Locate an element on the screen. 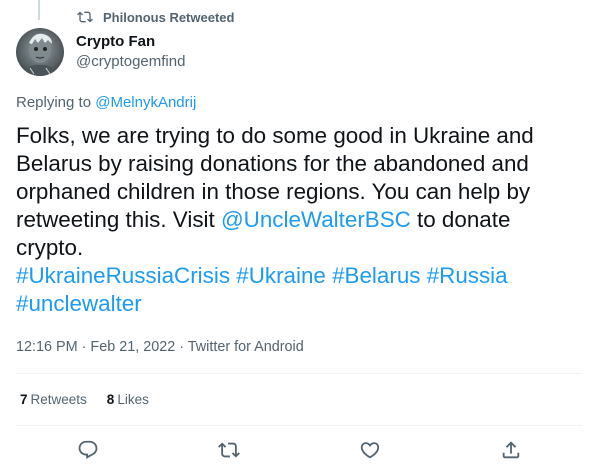  retweet-context: Philonous Retweeted is located at coordinates (155, 17).